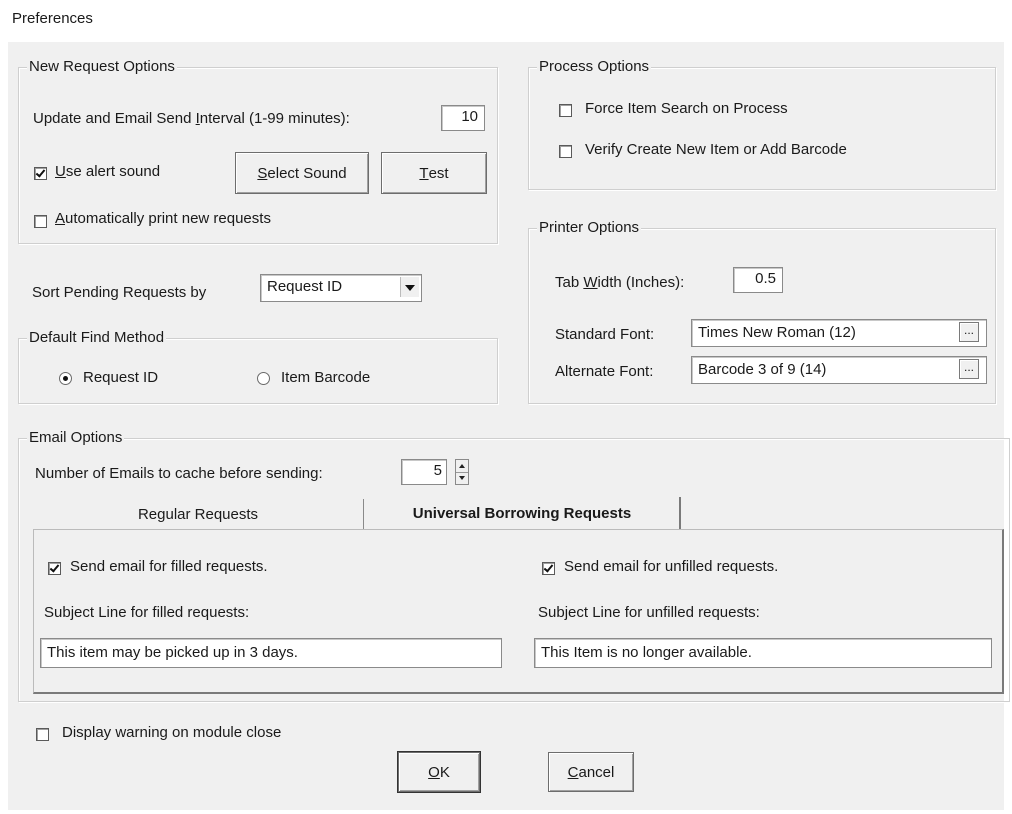  What do you see at coordinates (762, 369) in the screenshot?
I see `alternate-font-value: Barcode 3 of 9 (14)` at bounding box center [762, 369].